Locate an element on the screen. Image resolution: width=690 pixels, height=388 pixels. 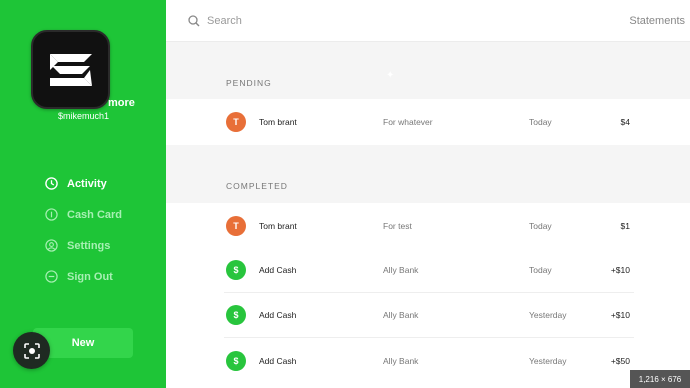
transaction-amount: $1 is located at coordinates (625, 225).